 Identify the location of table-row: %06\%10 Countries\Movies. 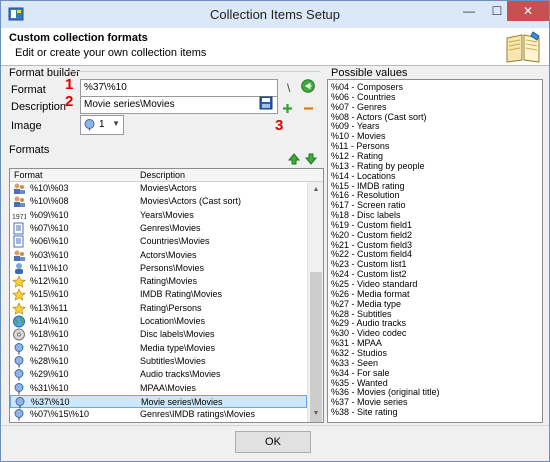
(158, 241).